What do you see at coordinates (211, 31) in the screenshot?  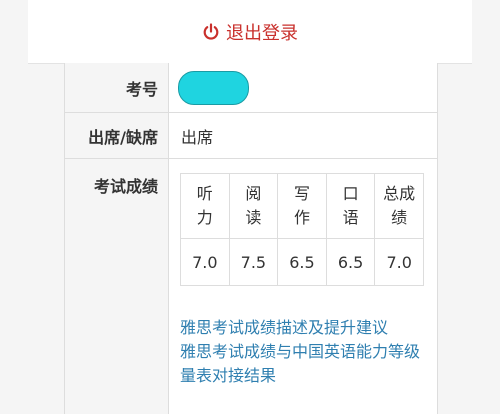 I see `power-icon` at bounding box center [211, 31].